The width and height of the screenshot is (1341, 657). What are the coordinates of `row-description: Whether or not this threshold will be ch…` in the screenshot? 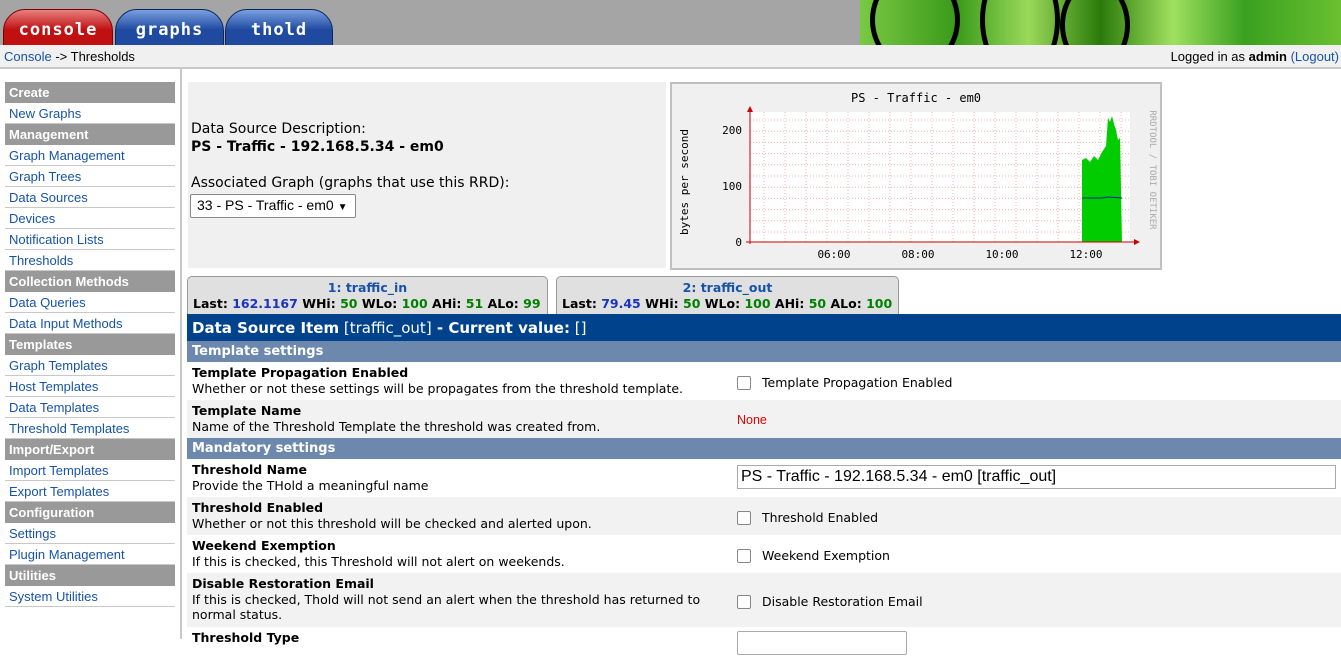 It's located at (392, 523).